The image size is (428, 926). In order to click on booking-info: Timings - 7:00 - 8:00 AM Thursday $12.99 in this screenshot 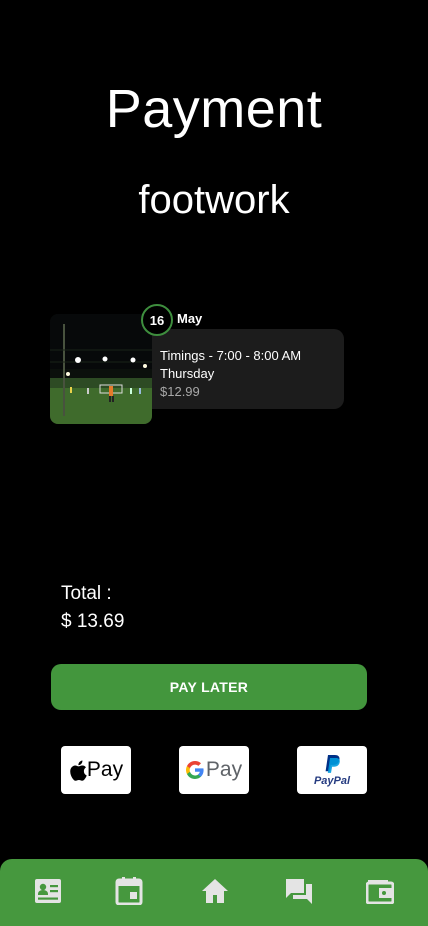, I will do `click(230, 374)`.